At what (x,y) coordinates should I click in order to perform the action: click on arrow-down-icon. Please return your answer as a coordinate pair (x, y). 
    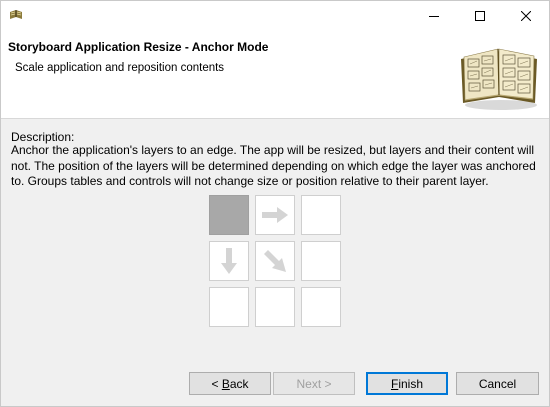
    Looking at the image, I should click on (229, 261).